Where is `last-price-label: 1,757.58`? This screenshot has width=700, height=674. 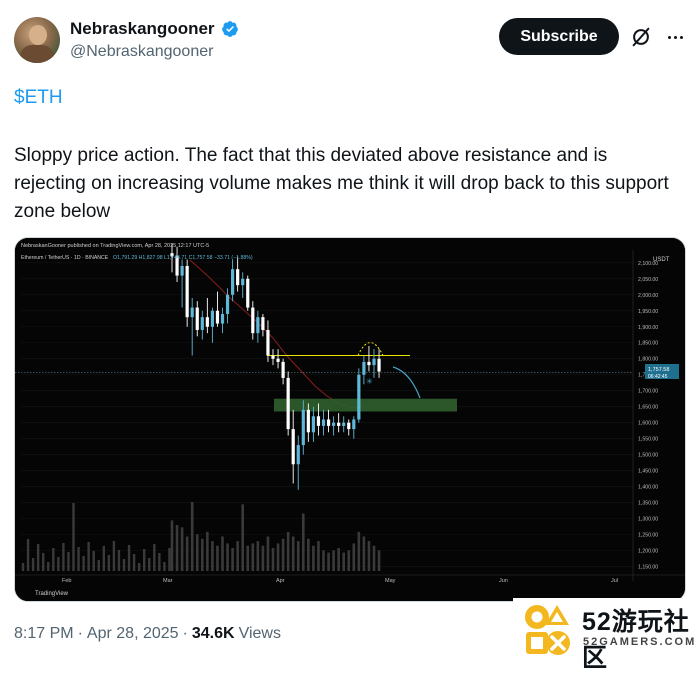
last-price-label: 1,757.58 is located at coordinates (658, 370).